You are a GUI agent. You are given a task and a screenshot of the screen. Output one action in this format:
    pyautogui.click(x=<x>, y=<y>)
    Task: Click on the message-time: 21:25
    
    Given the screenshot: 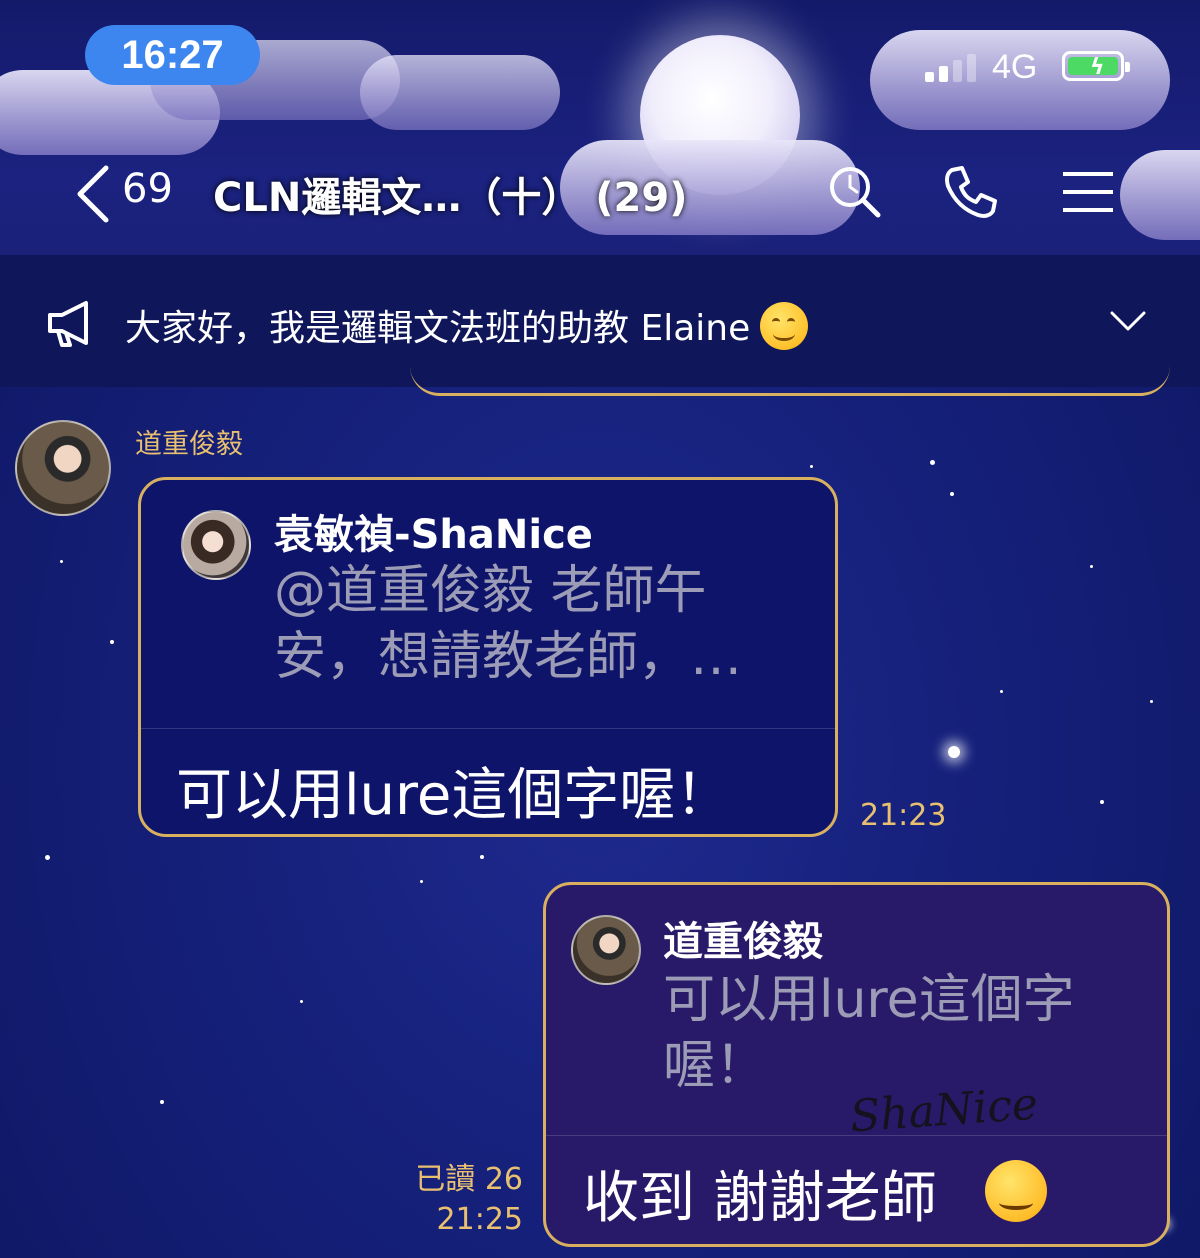 What is the action you would take?
    pyautogui.click(x=479, y=1219)
    